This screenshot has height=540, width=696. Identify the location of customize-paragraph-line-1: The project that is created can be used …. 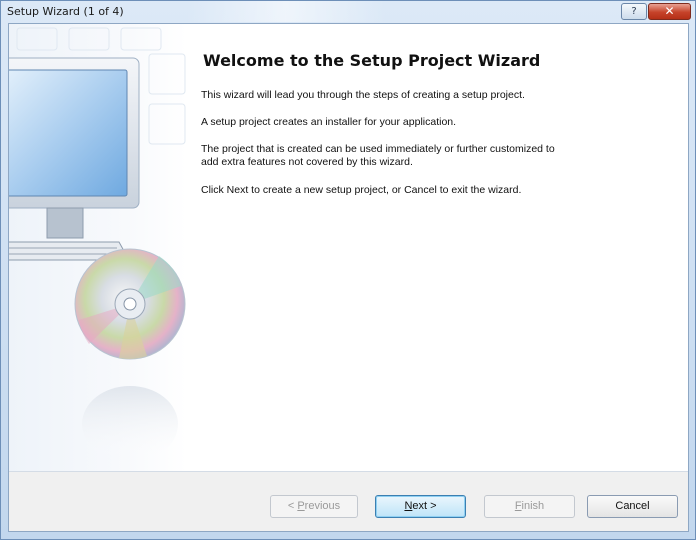
(378, 149).